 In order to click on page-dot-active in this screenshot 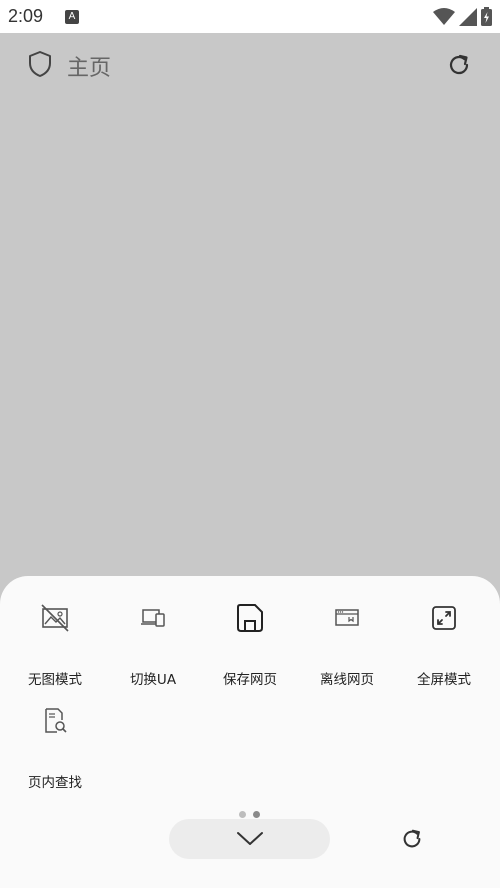, I will do `click(256, 814)`.